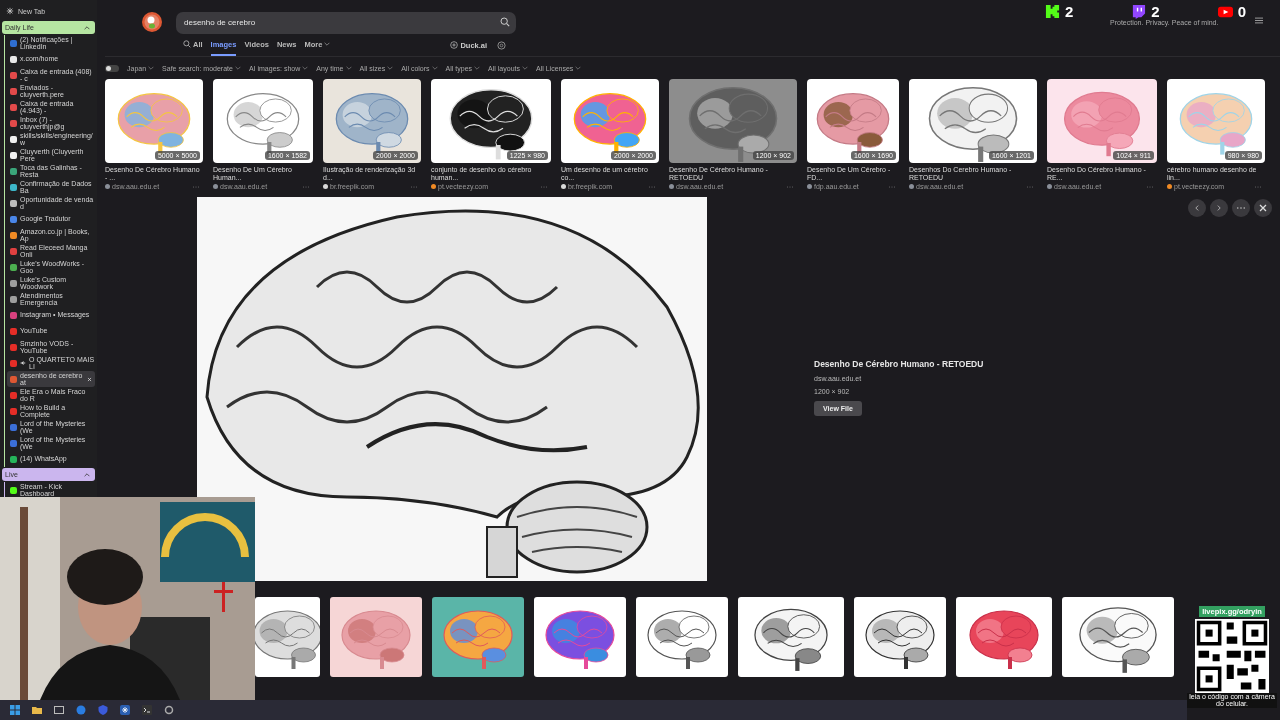 This screenshot has width=1280, height=720. I want to click on viewer-count: 0, so click(1242, 11).